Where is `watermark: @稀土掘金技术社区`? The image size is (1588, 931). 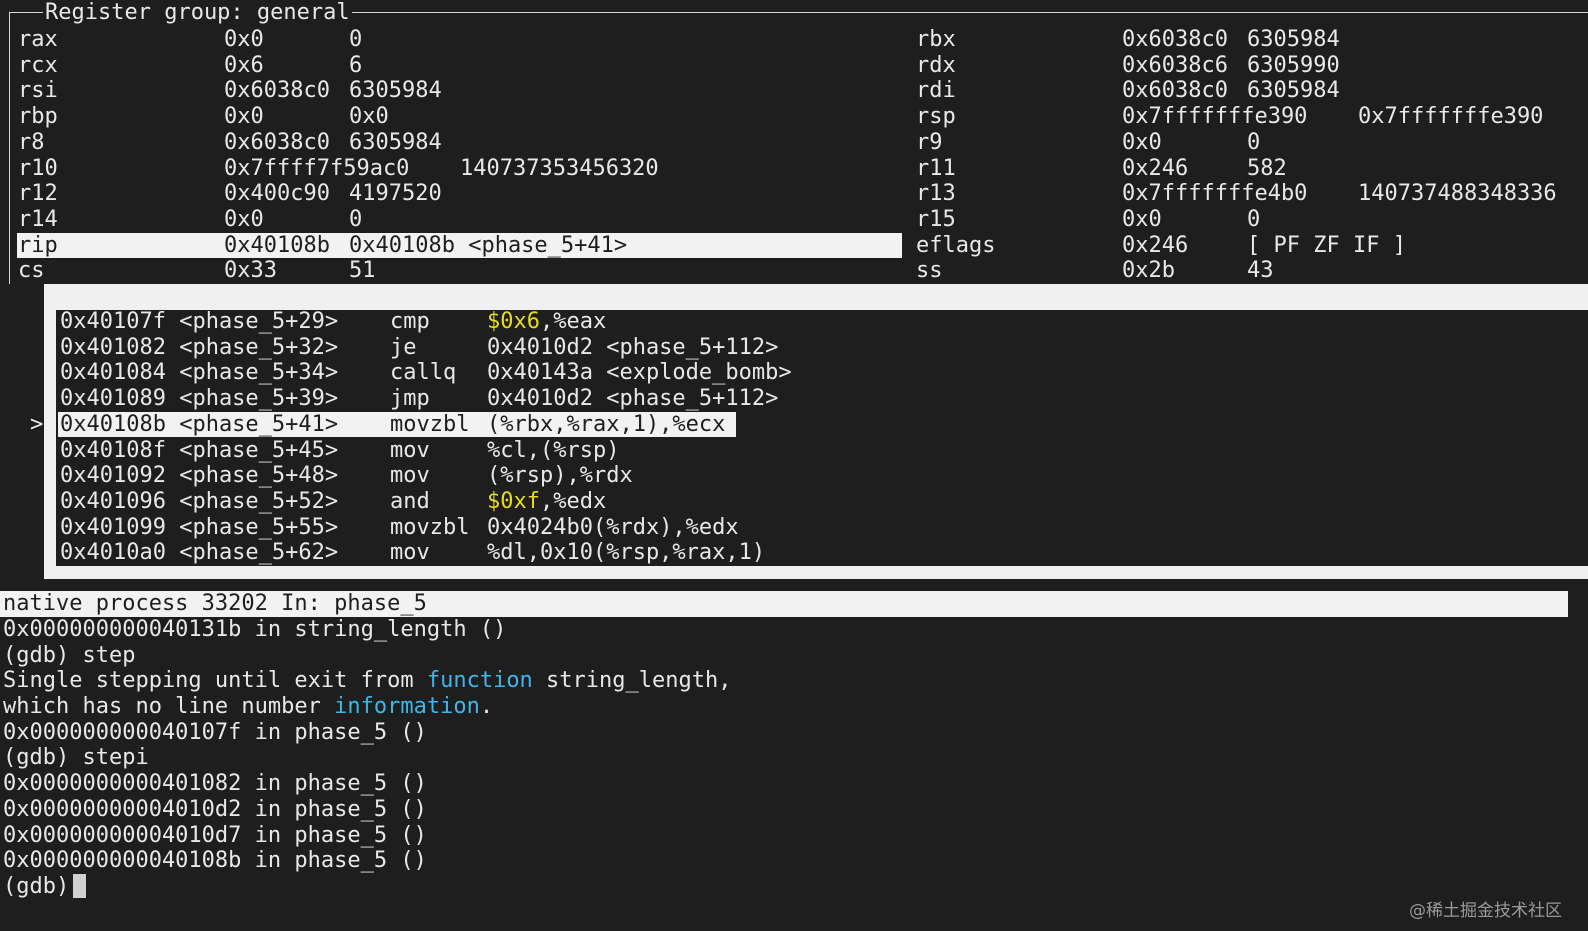 watermark: @稀土掘金技术社区 is located at coordinates (1485, 911).